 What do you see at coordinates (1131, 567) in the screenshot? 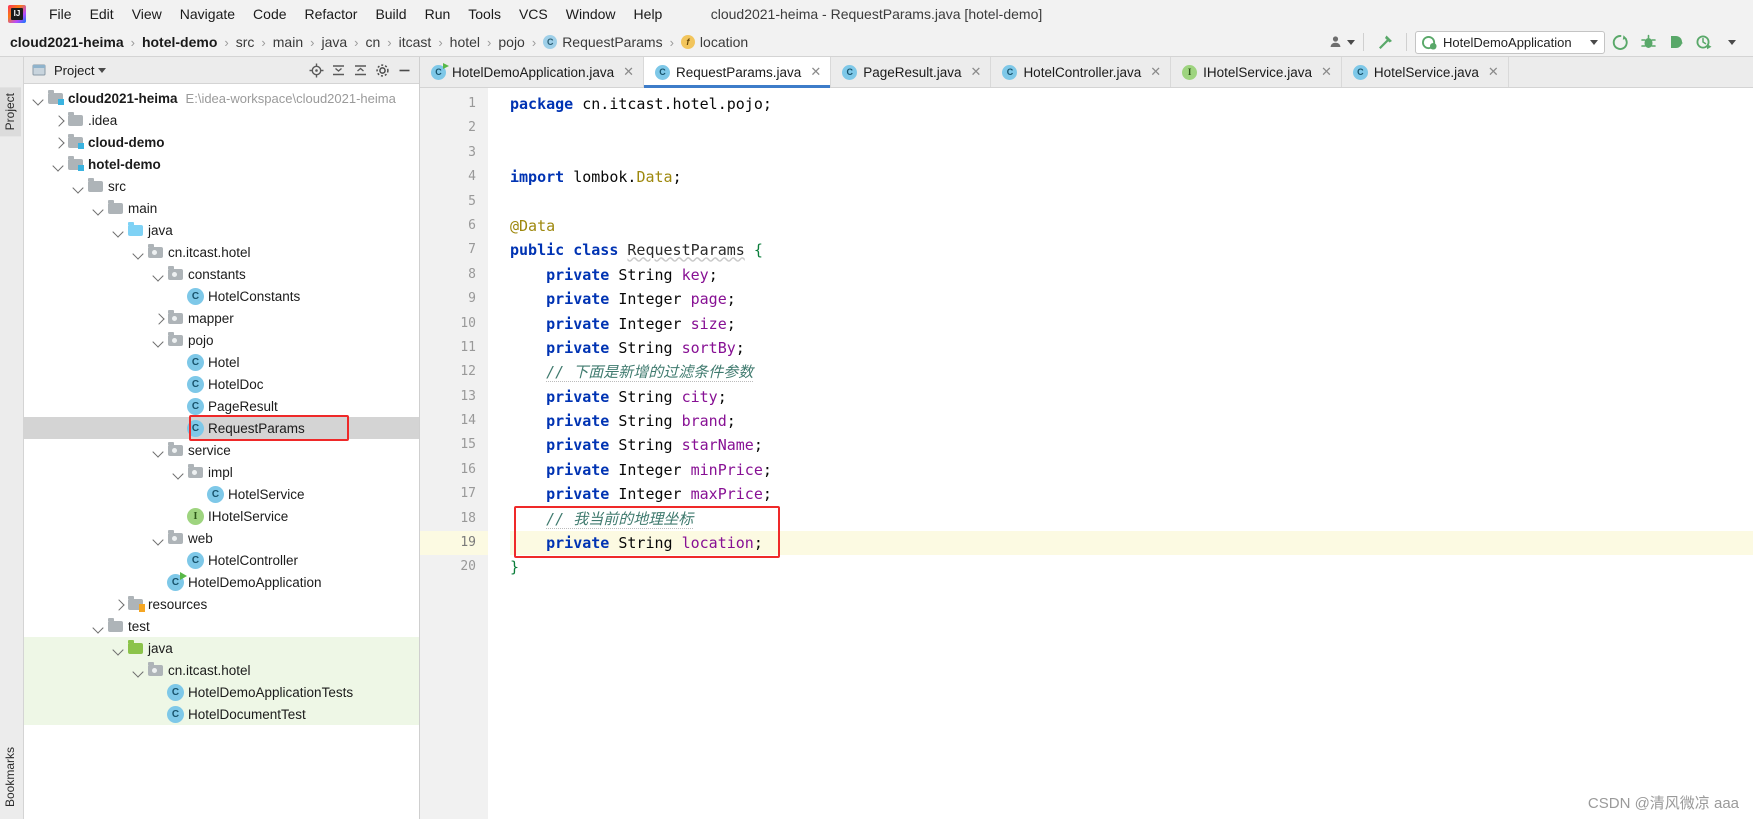
I see `code-line: }` at bounding box center [1131, 567].